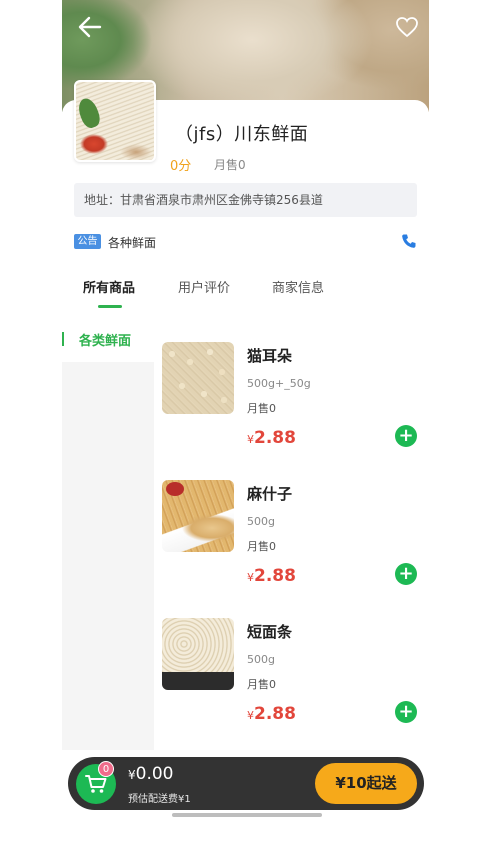 The width and height of the screenshot is (495, 842). Describe the element at coordinates (110, 306) in the screenshot. I see `active-tab-indicator` at that location.